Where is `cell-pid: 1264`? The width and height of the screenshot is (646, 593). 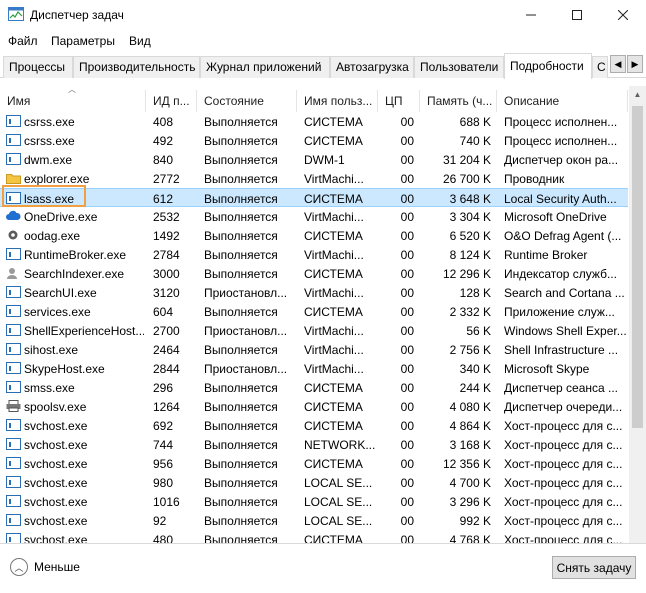
cell-pid: 1264 is located at coordinates (166, 407).